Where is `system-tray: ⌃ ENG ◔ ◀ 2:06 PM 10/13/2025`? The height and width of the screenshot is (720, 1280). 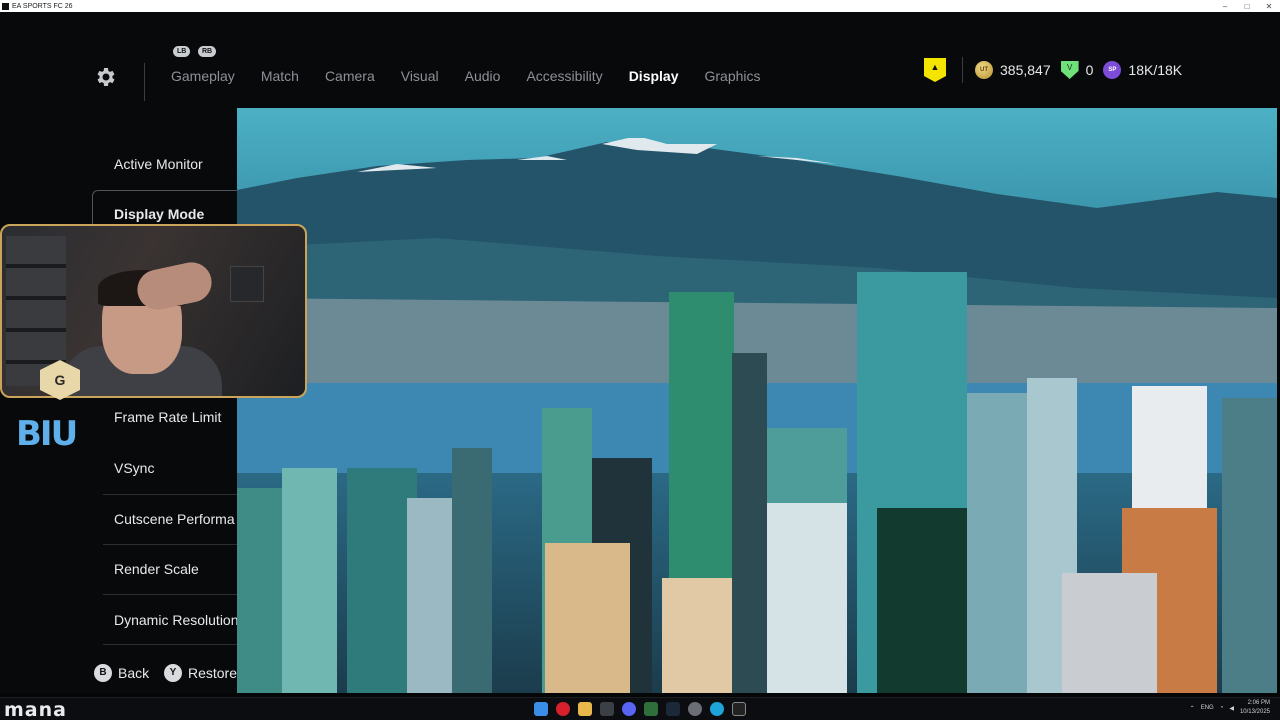 system-tray: ⌃ ENG ◔ ◀ 2:06 PM 10/13/2025 is located at coordinates (1230, 708).